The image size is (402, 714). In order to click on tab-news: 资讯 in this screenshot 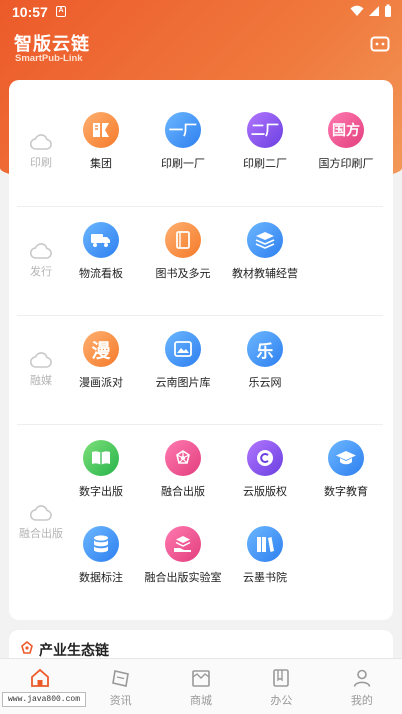, I will do `click(120, 686)`.